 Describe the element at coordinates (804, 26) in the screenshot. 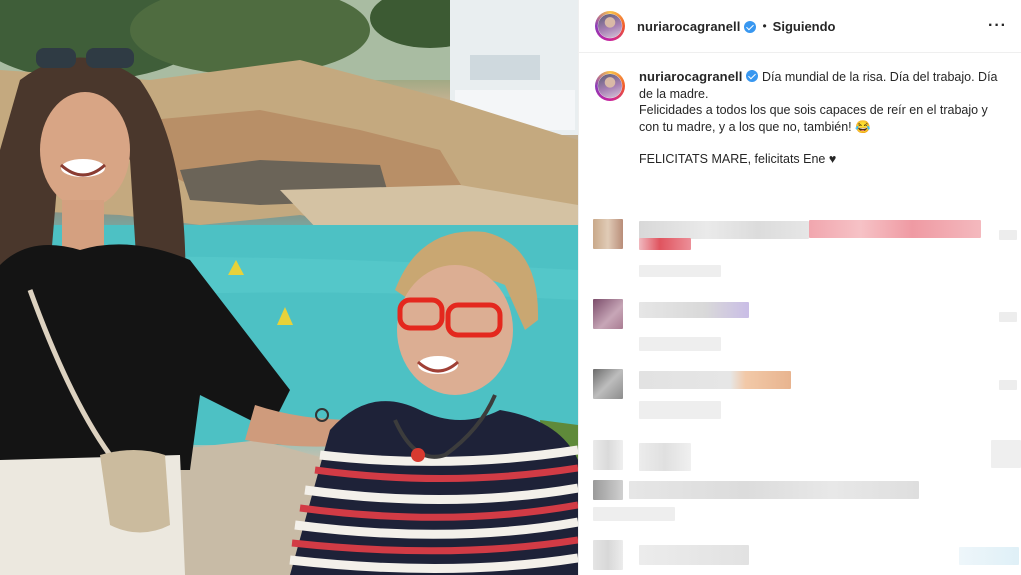

I see `following-button: Siguiendo` at that location.